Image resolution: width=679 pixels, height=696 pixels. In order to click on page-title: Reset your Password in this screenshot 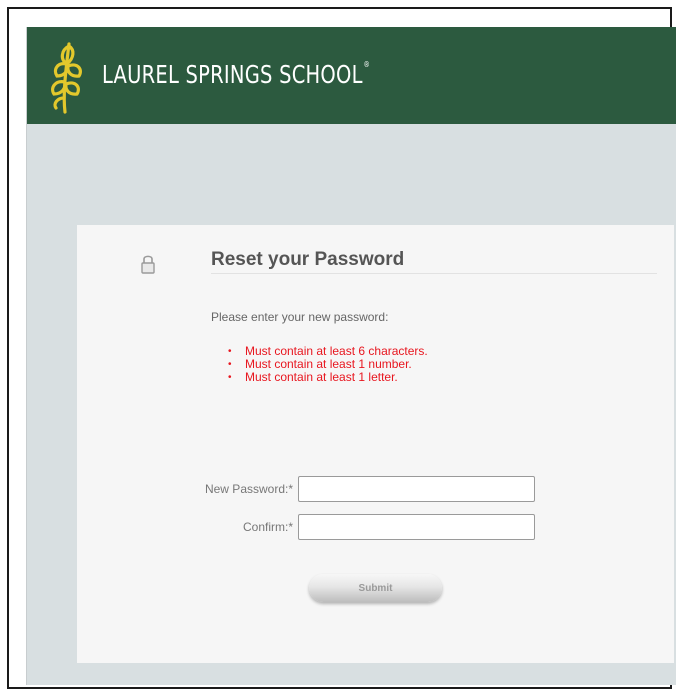, I will do `click(308, 259)`.